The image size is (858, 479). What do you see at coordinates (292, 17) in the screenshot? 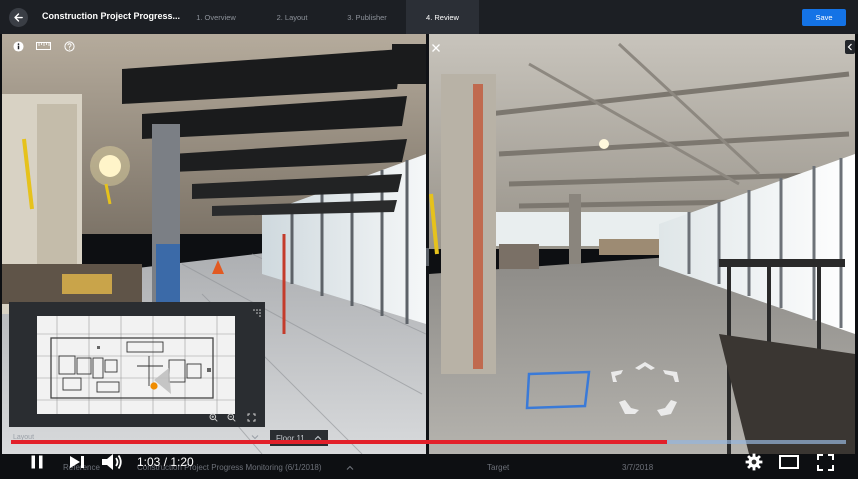
I see `tab-layout: 2. Layout` at bounding box center [292, 17].